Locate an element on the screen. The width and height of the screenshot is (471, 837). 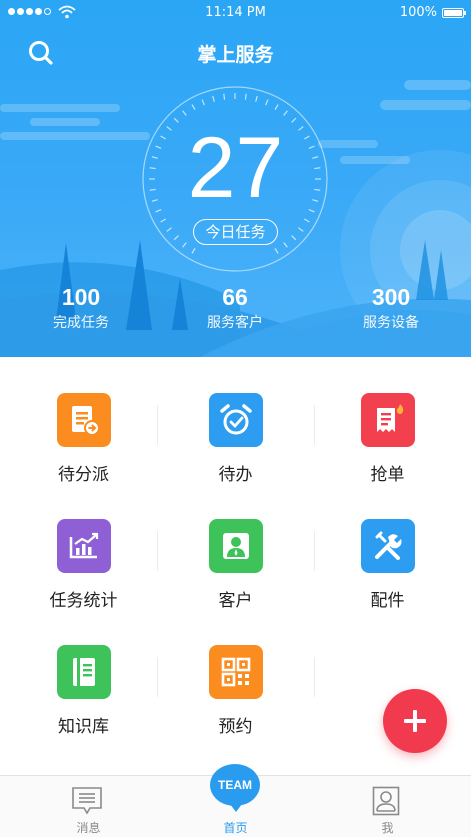
team-icon: TEAM is located at coordinates (235, 788).